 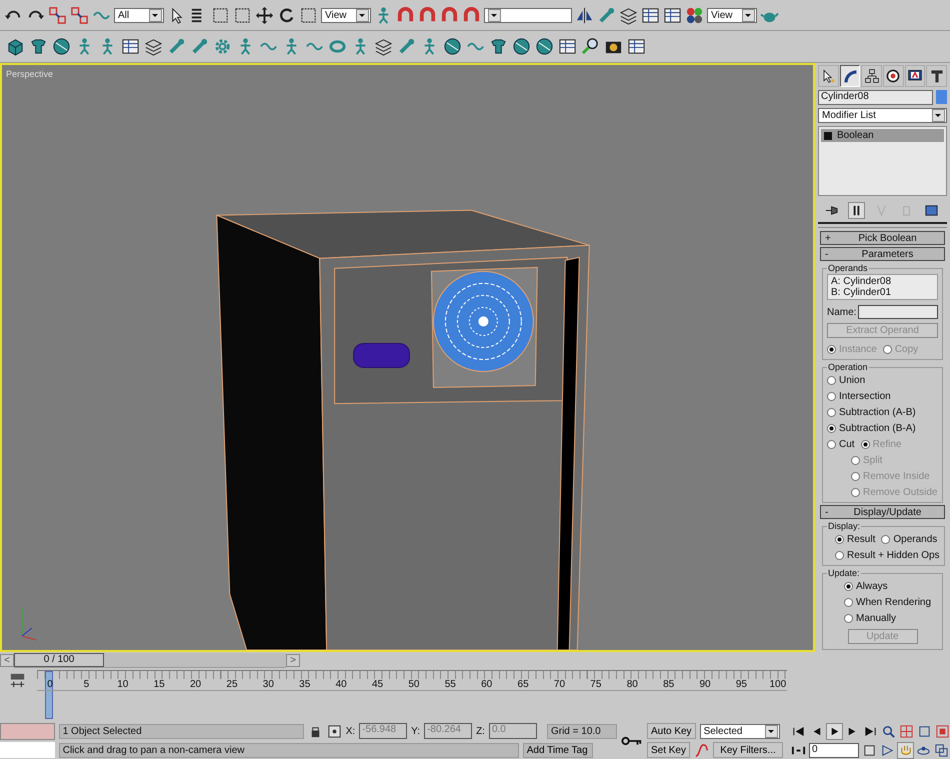 I want to click on frame-ruler: 0 5 10 15 20 25 30 35 40 45 50 55 60 65 70 75 80 85 90 95 100, so click(x=412, y=694).